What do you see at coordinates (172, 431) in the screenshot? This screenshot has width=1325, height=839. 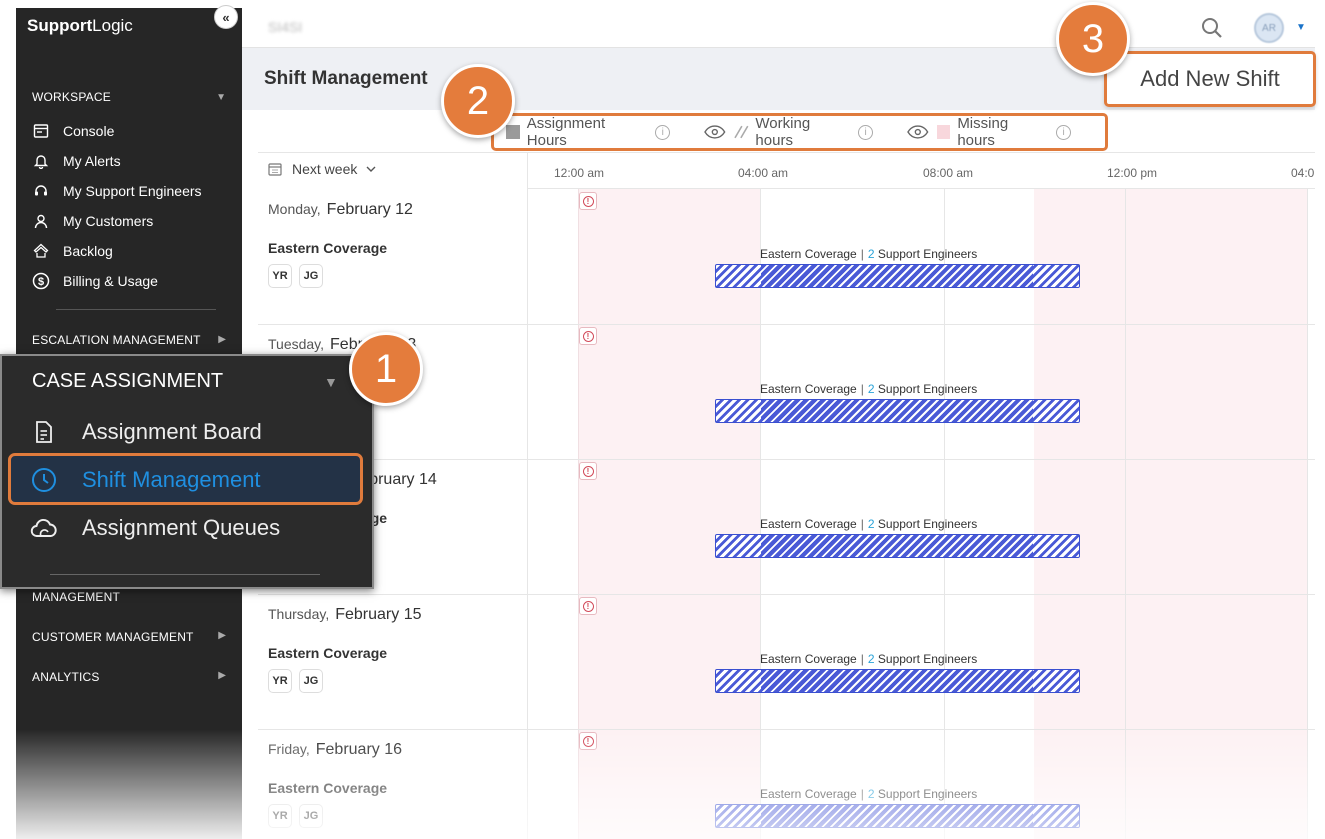 I see `sidebar-item-label: Assignment Board` at bounding box center [172, 431].